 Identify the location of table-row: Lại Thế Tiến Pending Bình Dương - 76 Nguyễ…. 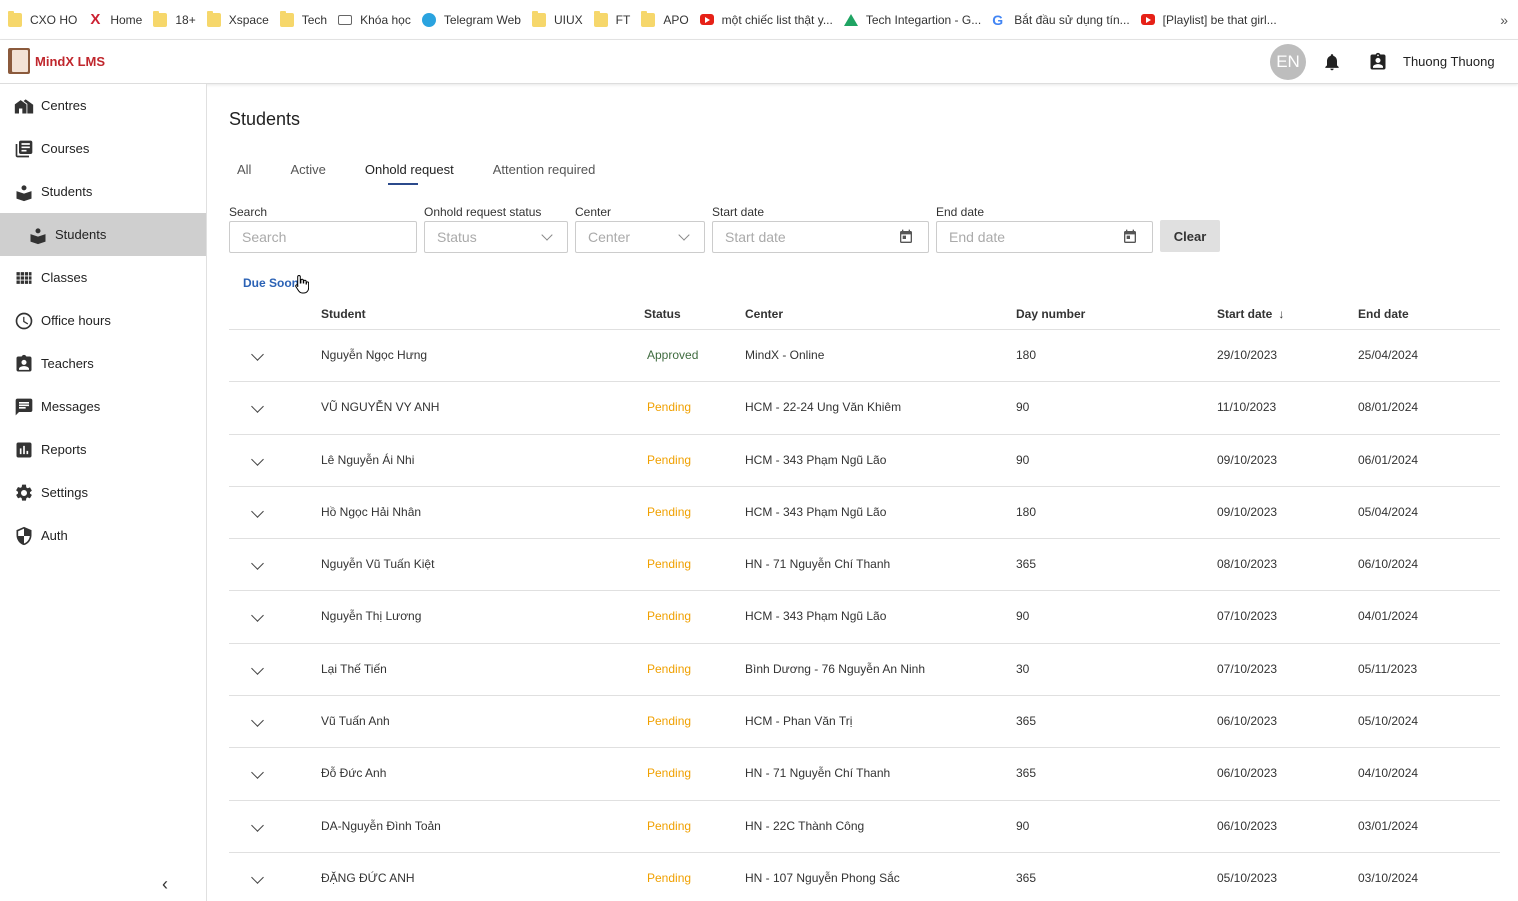
(864, 670).